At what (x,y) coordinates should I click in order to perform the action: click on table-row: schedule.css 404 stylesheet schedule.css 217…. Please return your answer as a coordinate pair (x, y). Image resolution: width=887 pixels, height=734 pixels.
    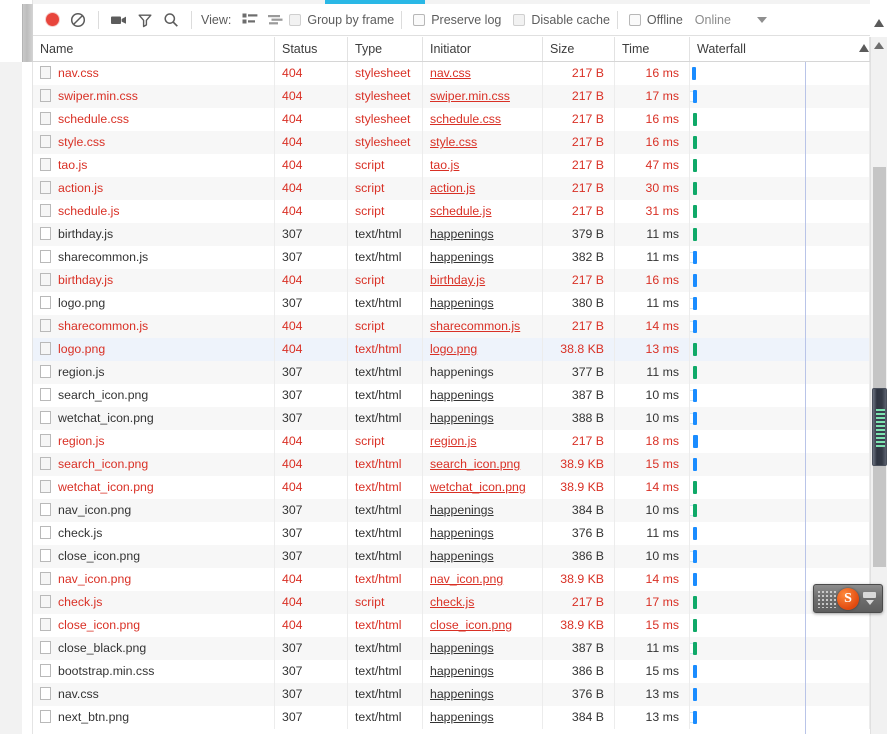
    Looking at the image, I should click on (451, 119).